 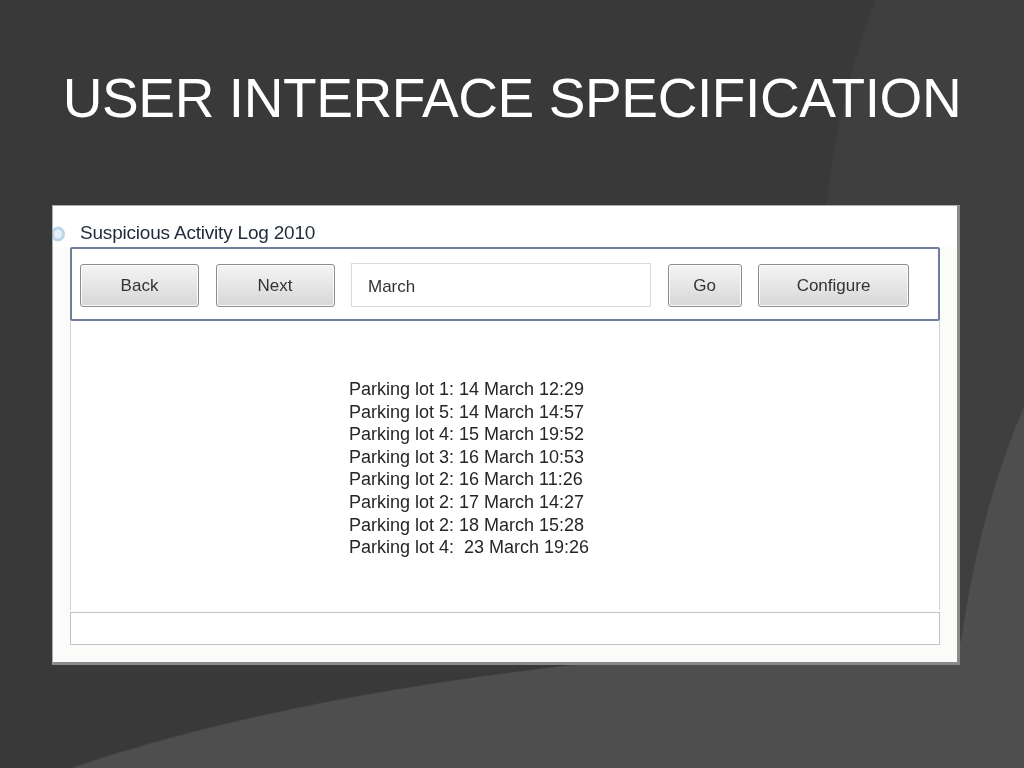 I want to click on toolbar-button: Next, so click(x=275, y=285).